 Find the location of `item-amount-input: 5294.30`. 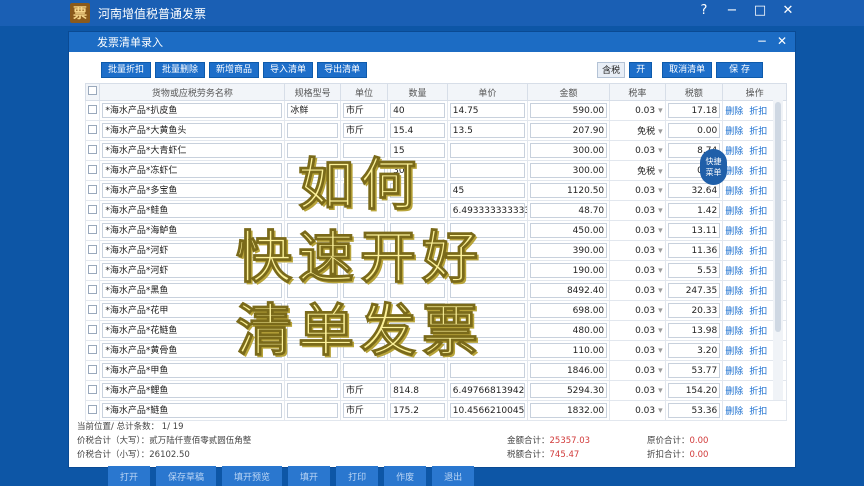

item-amount-input: 5294.30 is located at coordinates (568, 390).